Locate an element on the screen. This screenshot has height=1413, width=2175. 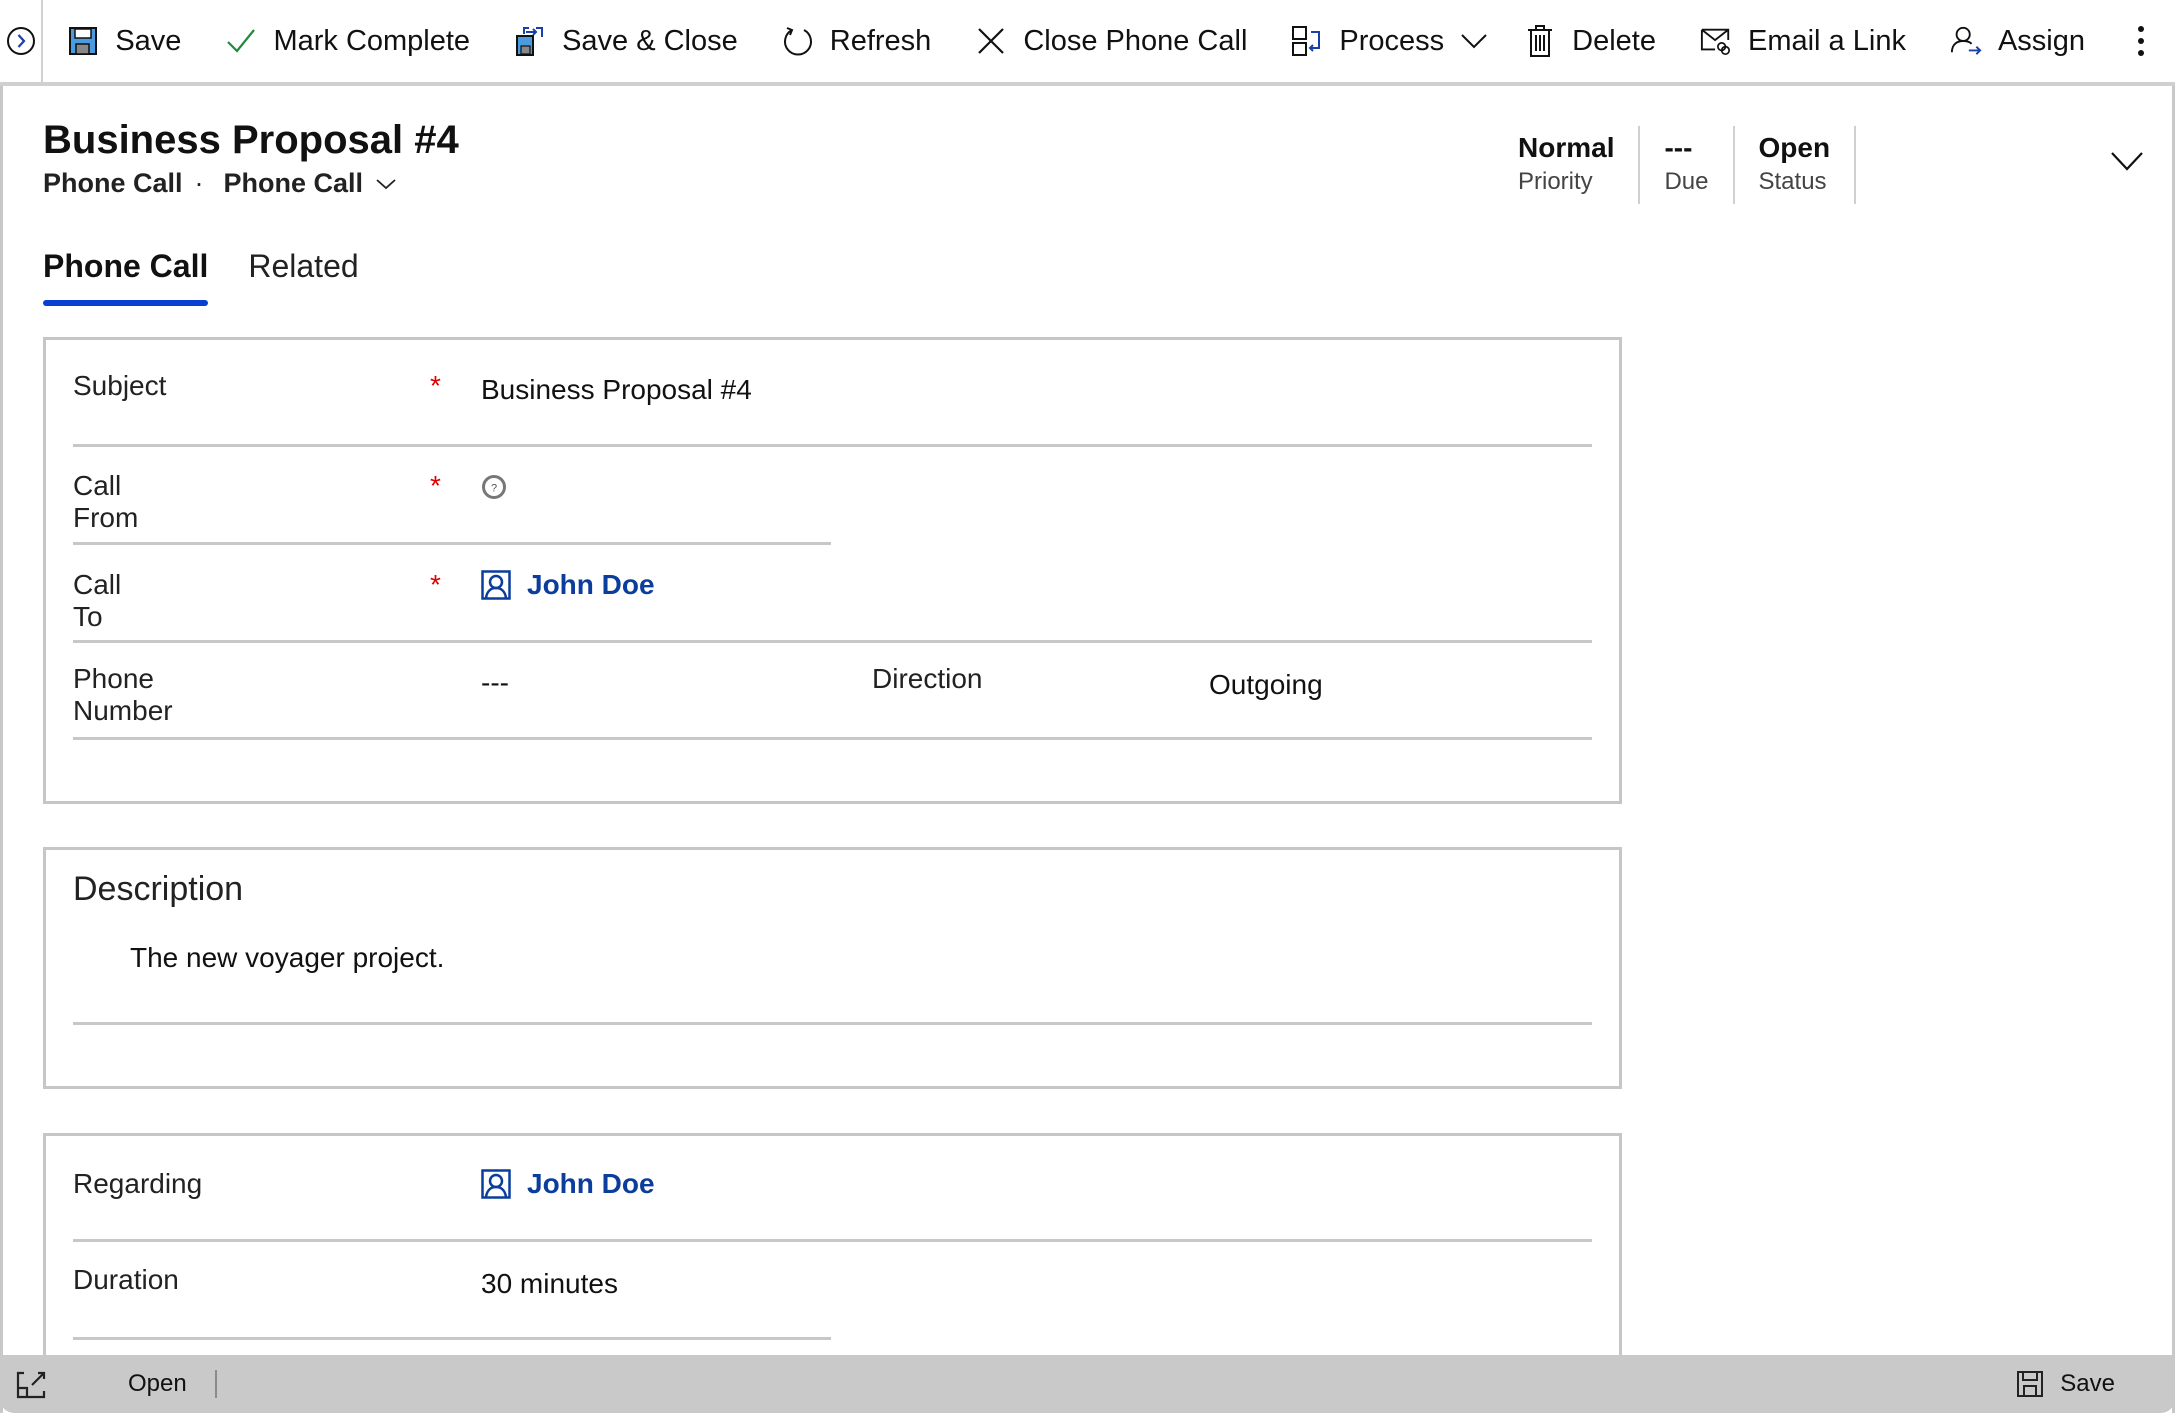
phone-number-input: --- is located at coordinates (495, 683).